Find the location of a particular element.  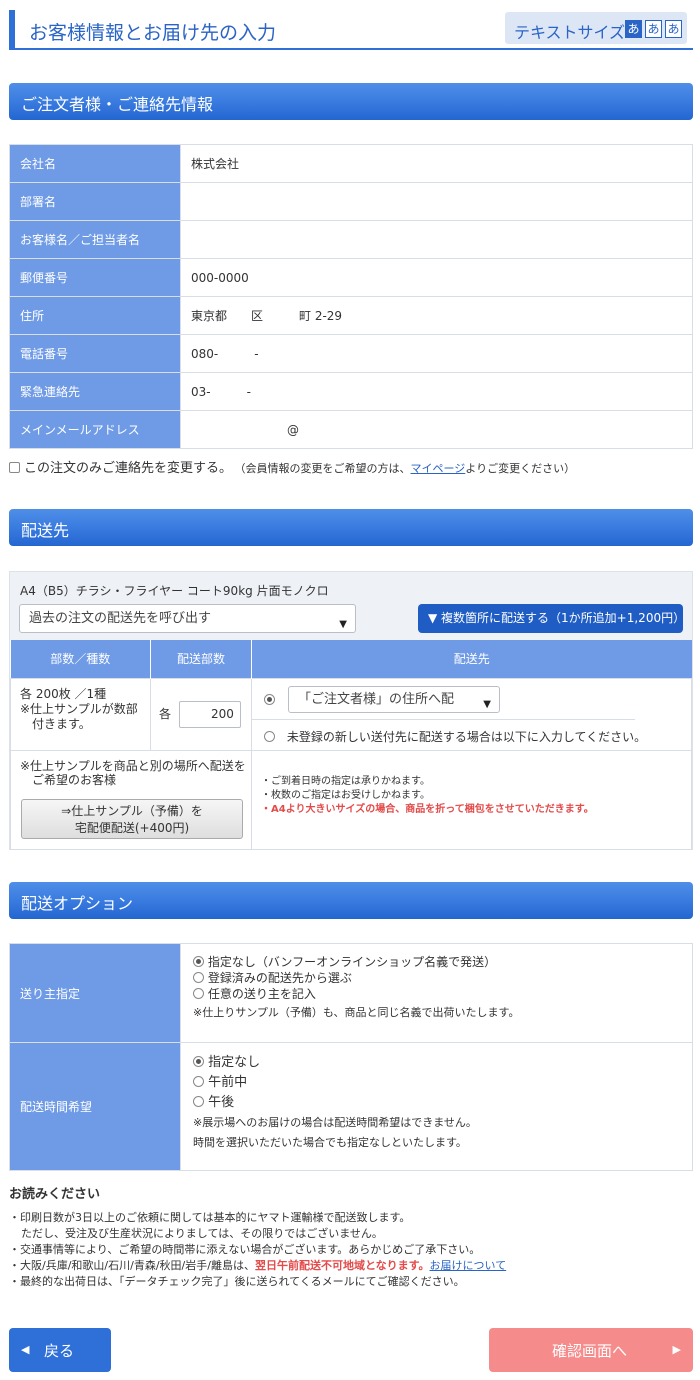

past-address-select: 過去の注文の配送先を呼び出す ▼ is located at coordinates (187, 618).